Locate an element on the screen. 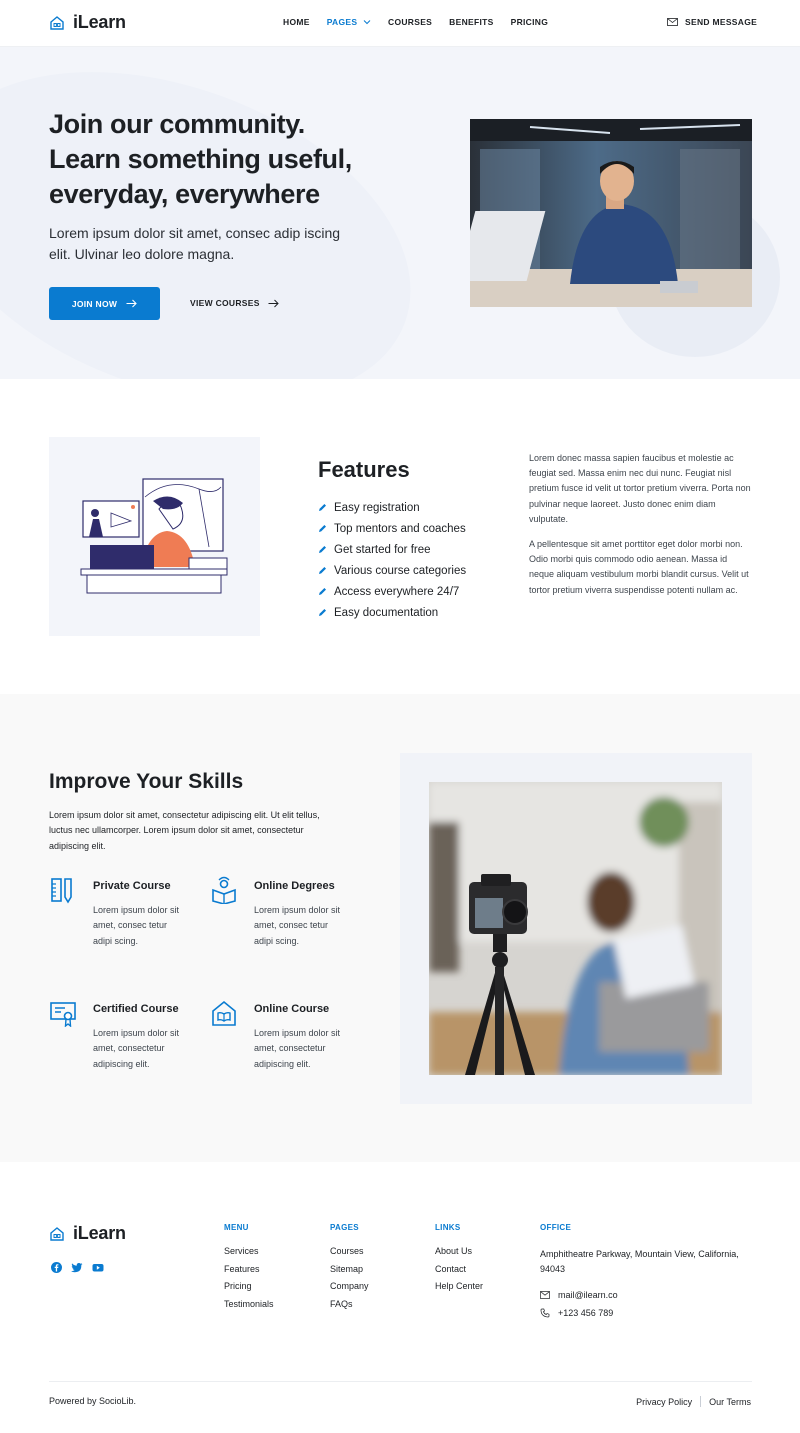  feature-item-label: Easy registration is located at coordinates (377, 507).